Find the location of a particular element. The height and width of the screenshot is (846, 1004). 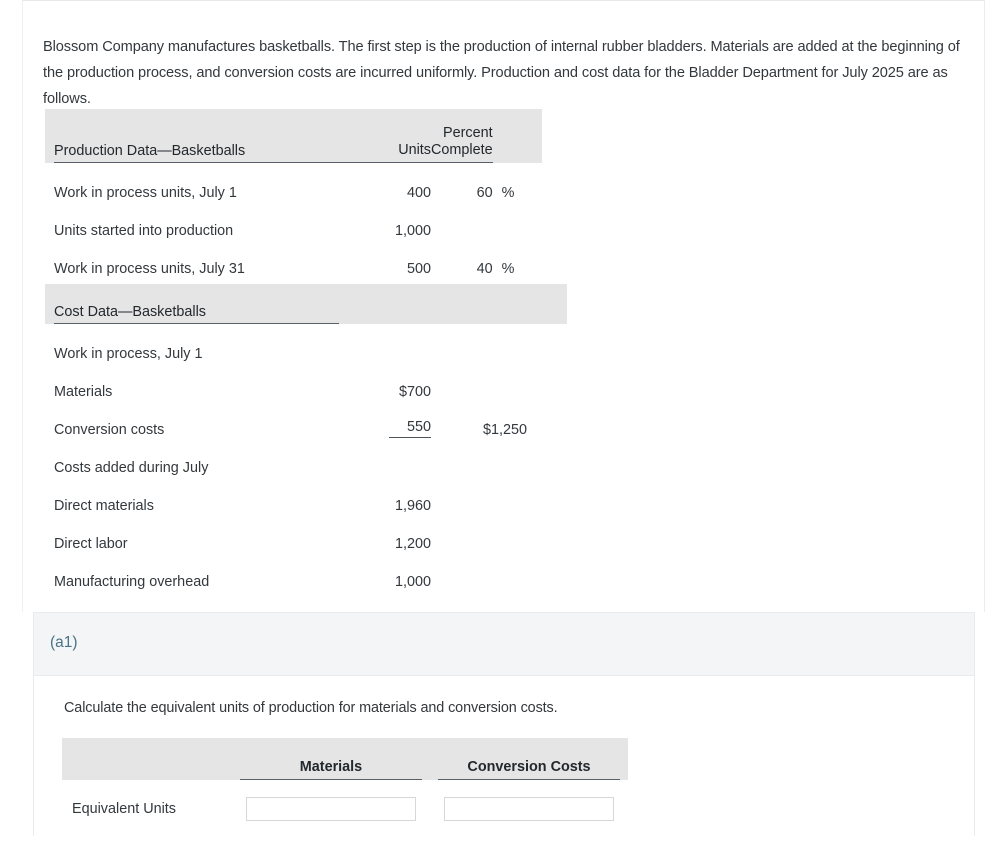

answer-table-header-row: Materials Conversion Costs is located at coordinates (345, 759).